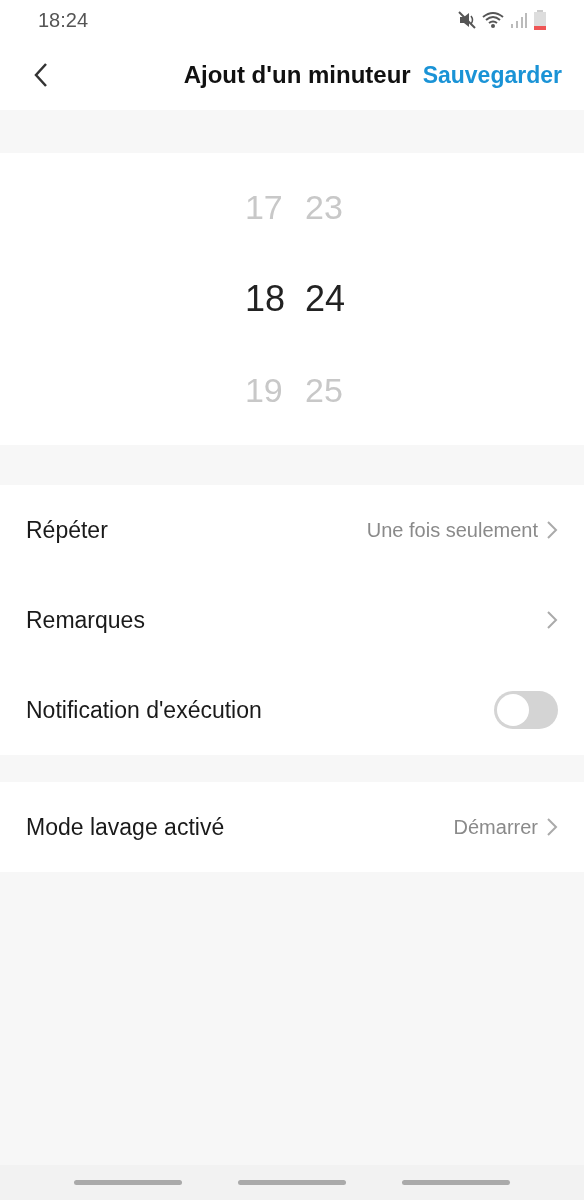  Describe the element at coordinates (144, 710) in the screenshot. I see `row-label: Notification d'exécution` at that location.